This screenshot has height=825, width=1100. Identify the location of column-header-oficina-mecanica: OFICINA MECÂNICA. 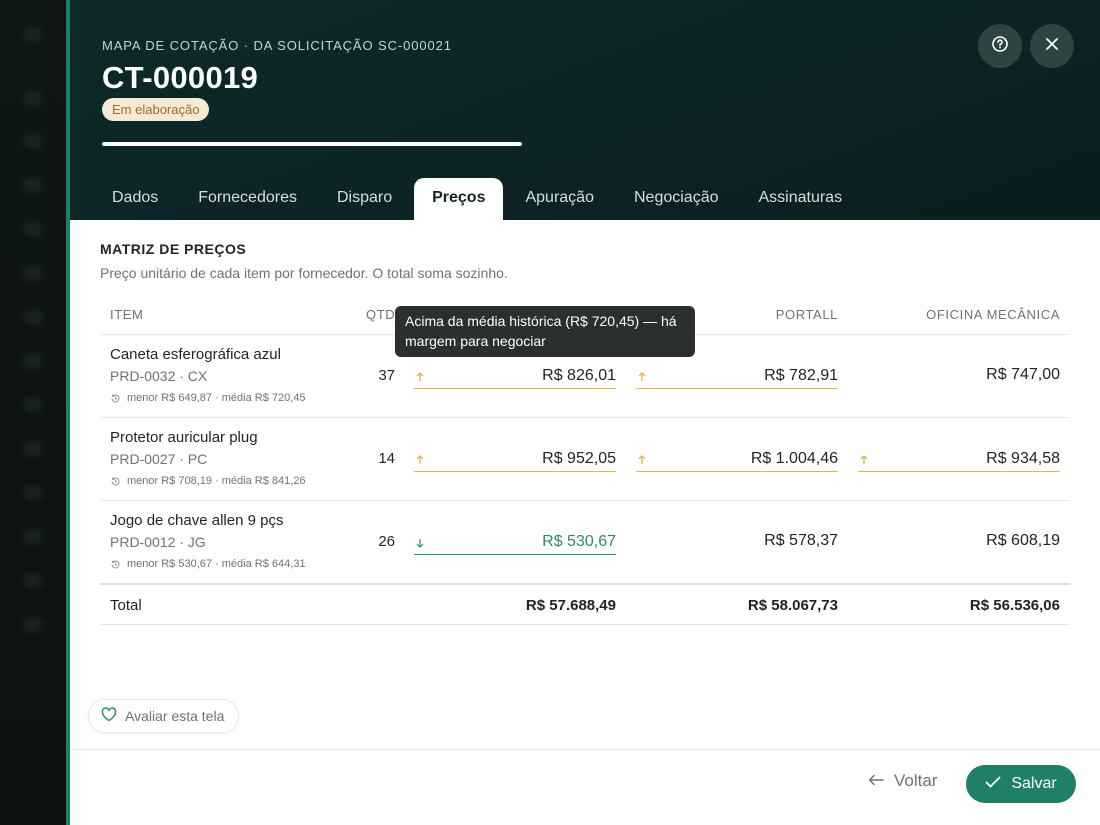
(993, 314).